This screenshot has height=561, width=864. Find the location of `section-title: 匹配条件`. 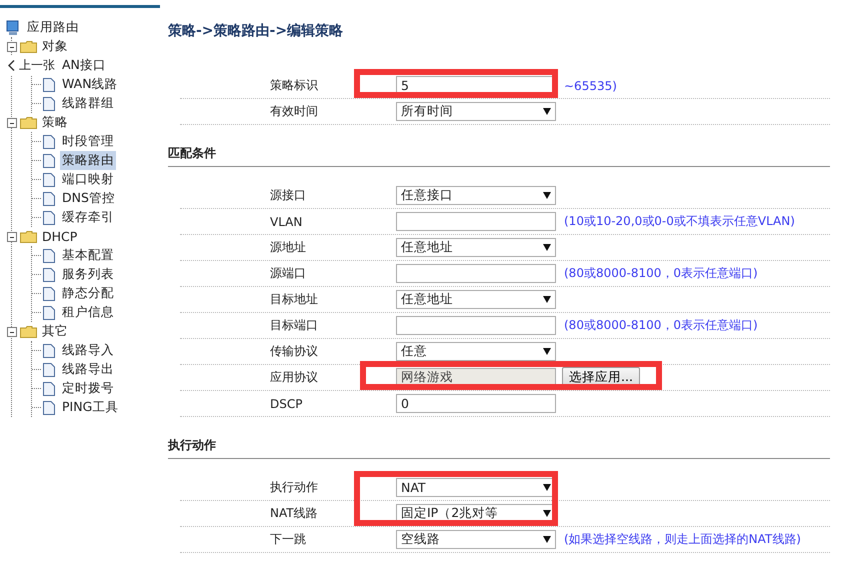

section-title: 匹配条件 is located at coordinates (499, 156).